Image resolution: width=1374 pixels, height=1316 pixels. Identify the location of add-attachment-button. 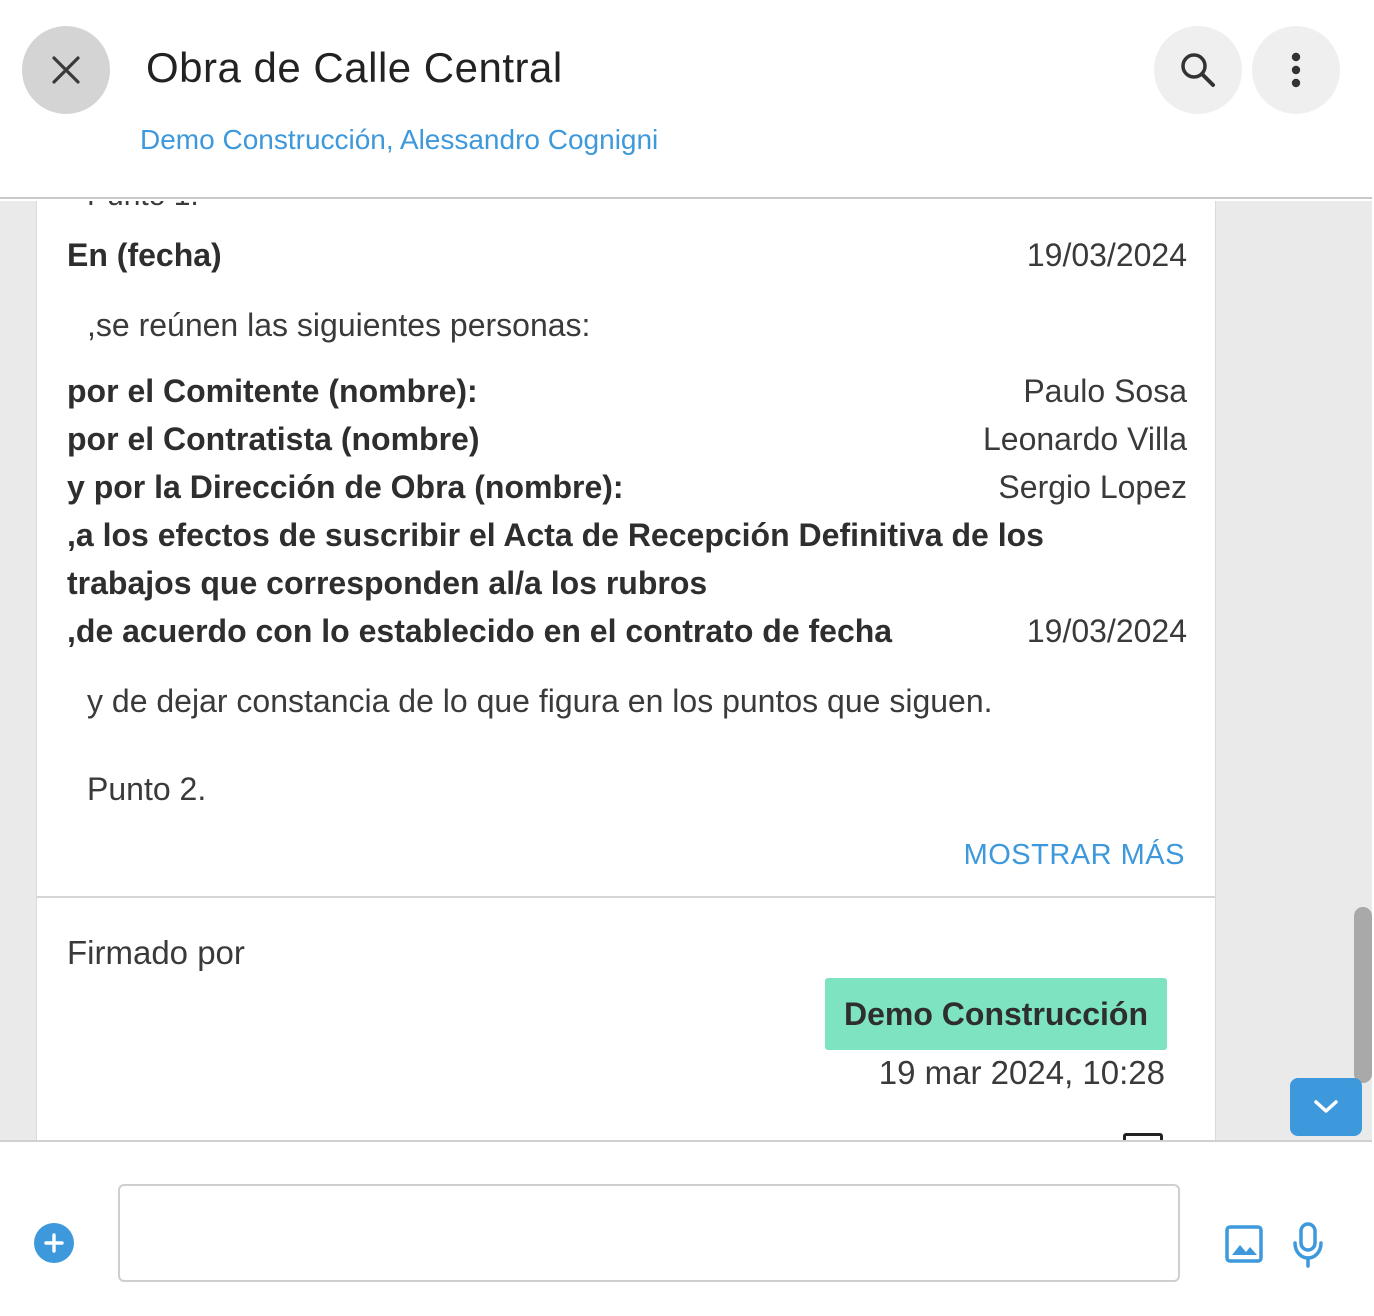
(54, 1243).